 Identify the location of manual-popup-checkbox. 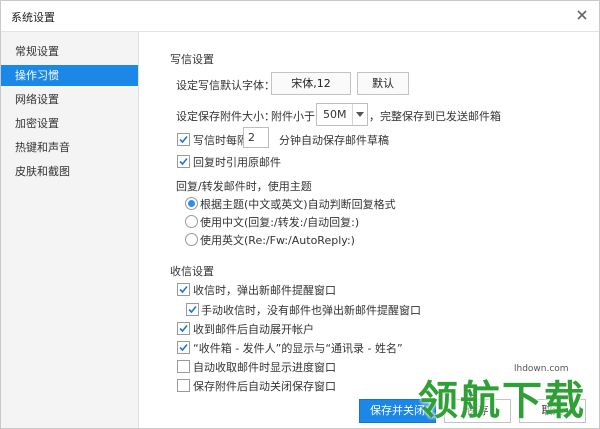
(192, 309).